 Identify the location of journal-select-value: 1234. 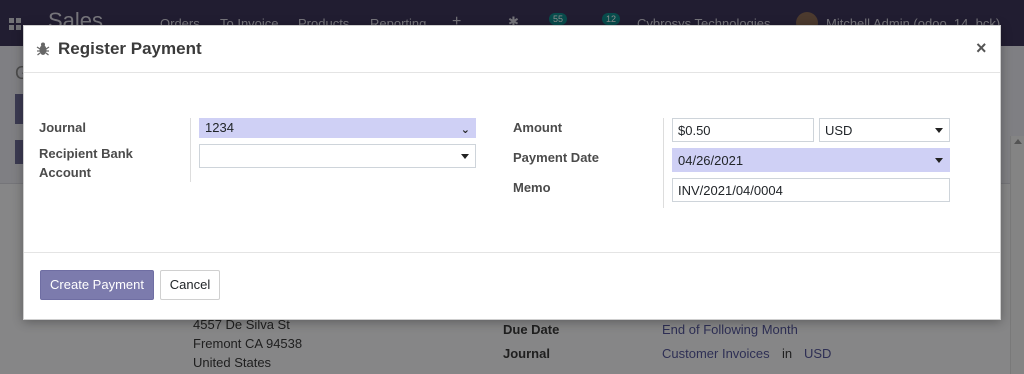
(219, 127).